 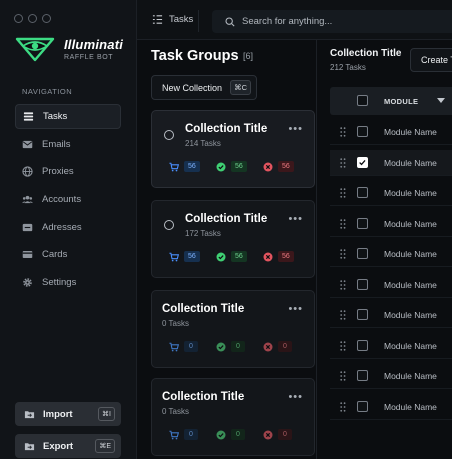 I want to click on carted-count-badge: 0, so click(x=191, y=434).